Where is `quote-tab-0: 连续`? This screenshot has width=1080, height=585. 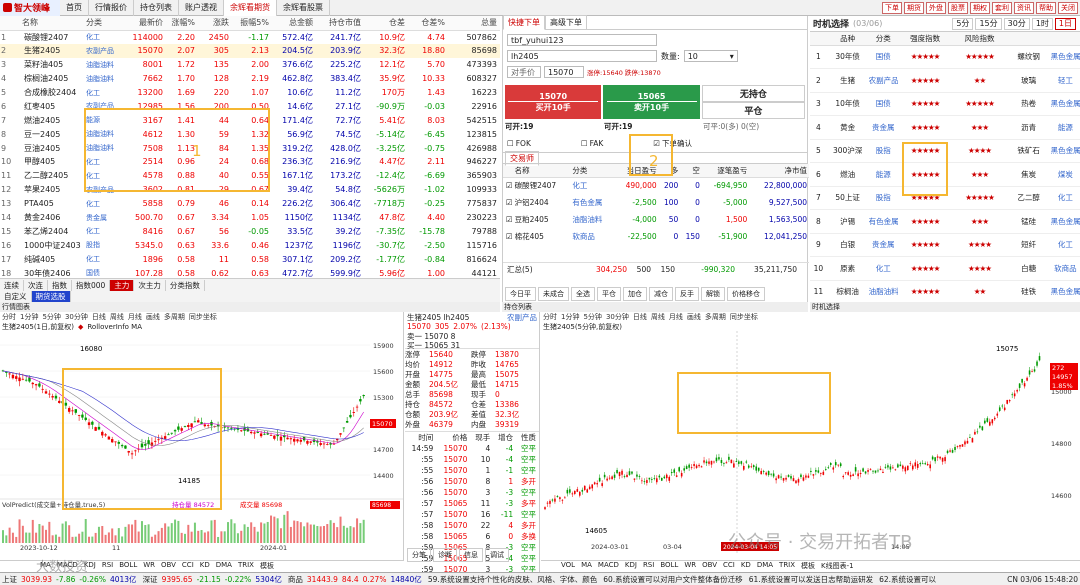 quote-tab-0: 连续 is located at coordinates (12, 285).